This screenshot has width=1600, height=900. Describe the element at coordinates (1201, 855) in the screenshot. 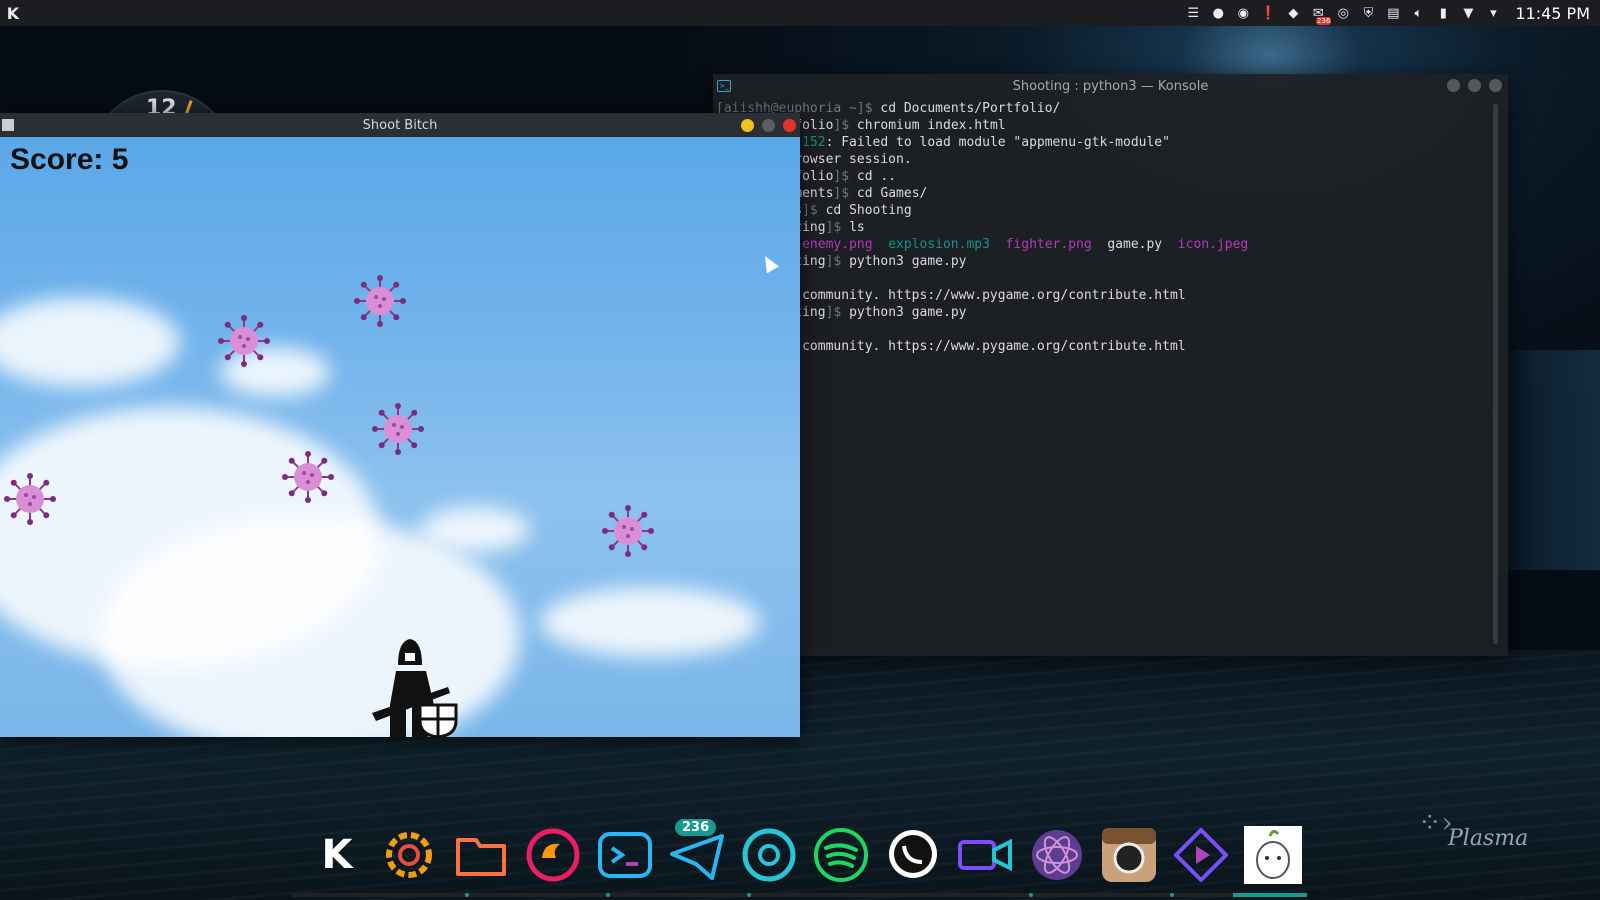

I see `dock-item-video-player` at that location.